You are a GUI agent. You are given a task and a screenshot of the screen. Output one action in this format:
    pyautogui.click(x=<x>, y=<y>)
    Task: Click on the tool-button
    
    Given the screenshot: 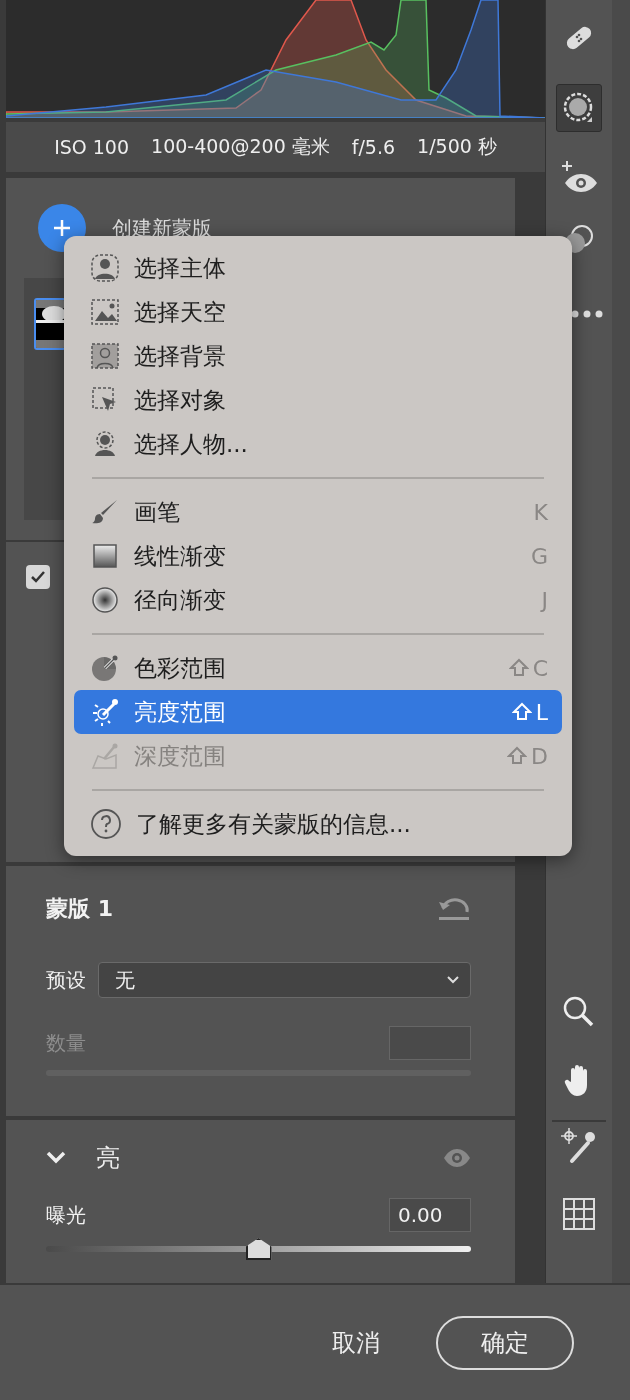 What is the action you would take?
    pyautogui.click(x=579, y=108)
    